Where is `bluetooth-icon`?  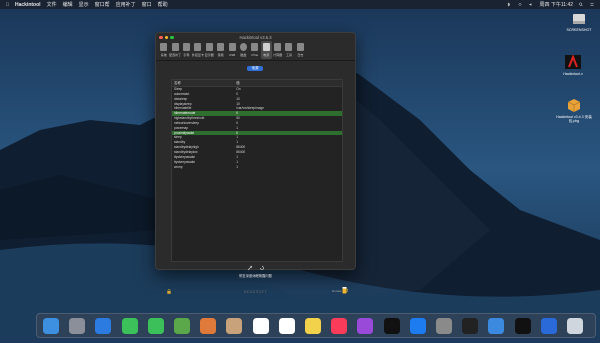 bluetooth-icon is located at coordinates (509, 4).